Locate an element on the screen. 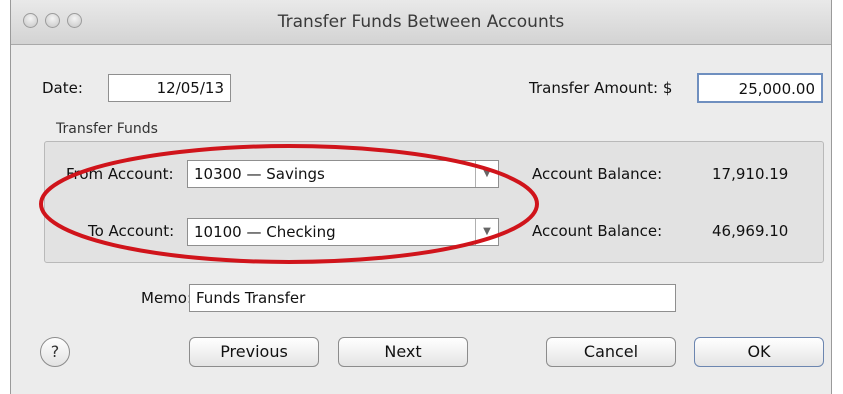  ok-button: OK is located at coordinates (759, 352).